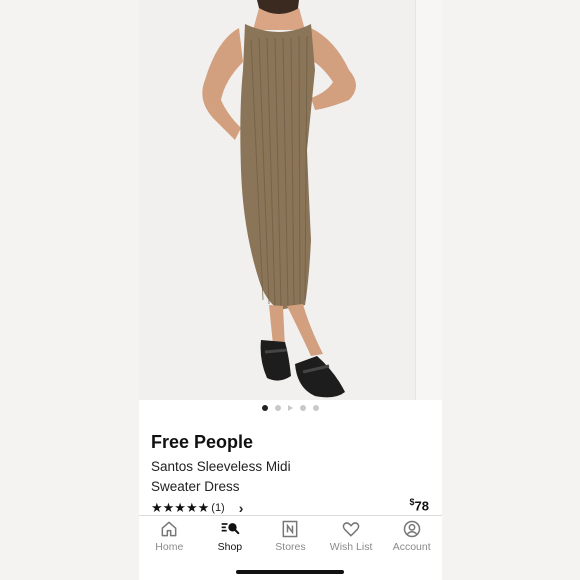 The image size is (580, 580). I want to click on rating-link: ★★★★★ (1) ›, so click(197, 508).